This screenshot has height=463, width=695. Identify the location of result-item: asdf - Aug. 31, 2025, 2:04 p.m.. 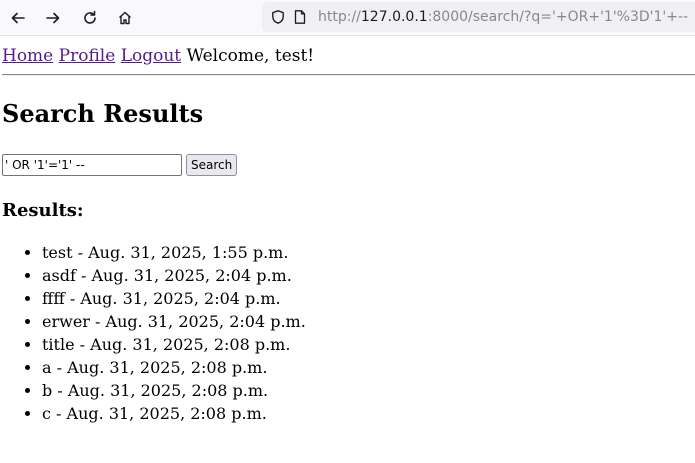
(174, 275).